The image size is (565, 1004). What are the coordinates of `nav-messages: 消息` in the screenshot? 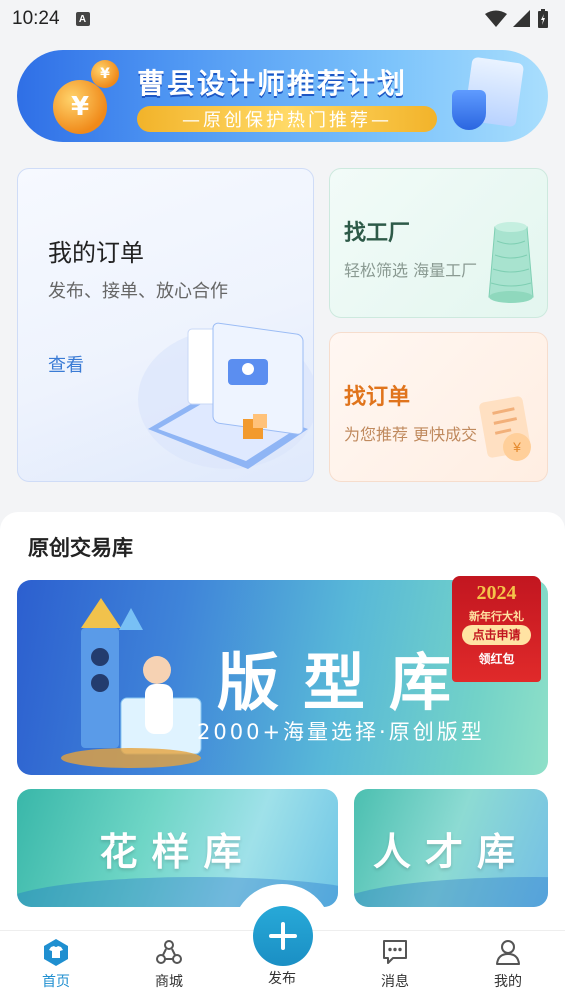 It's located at (395, 968).